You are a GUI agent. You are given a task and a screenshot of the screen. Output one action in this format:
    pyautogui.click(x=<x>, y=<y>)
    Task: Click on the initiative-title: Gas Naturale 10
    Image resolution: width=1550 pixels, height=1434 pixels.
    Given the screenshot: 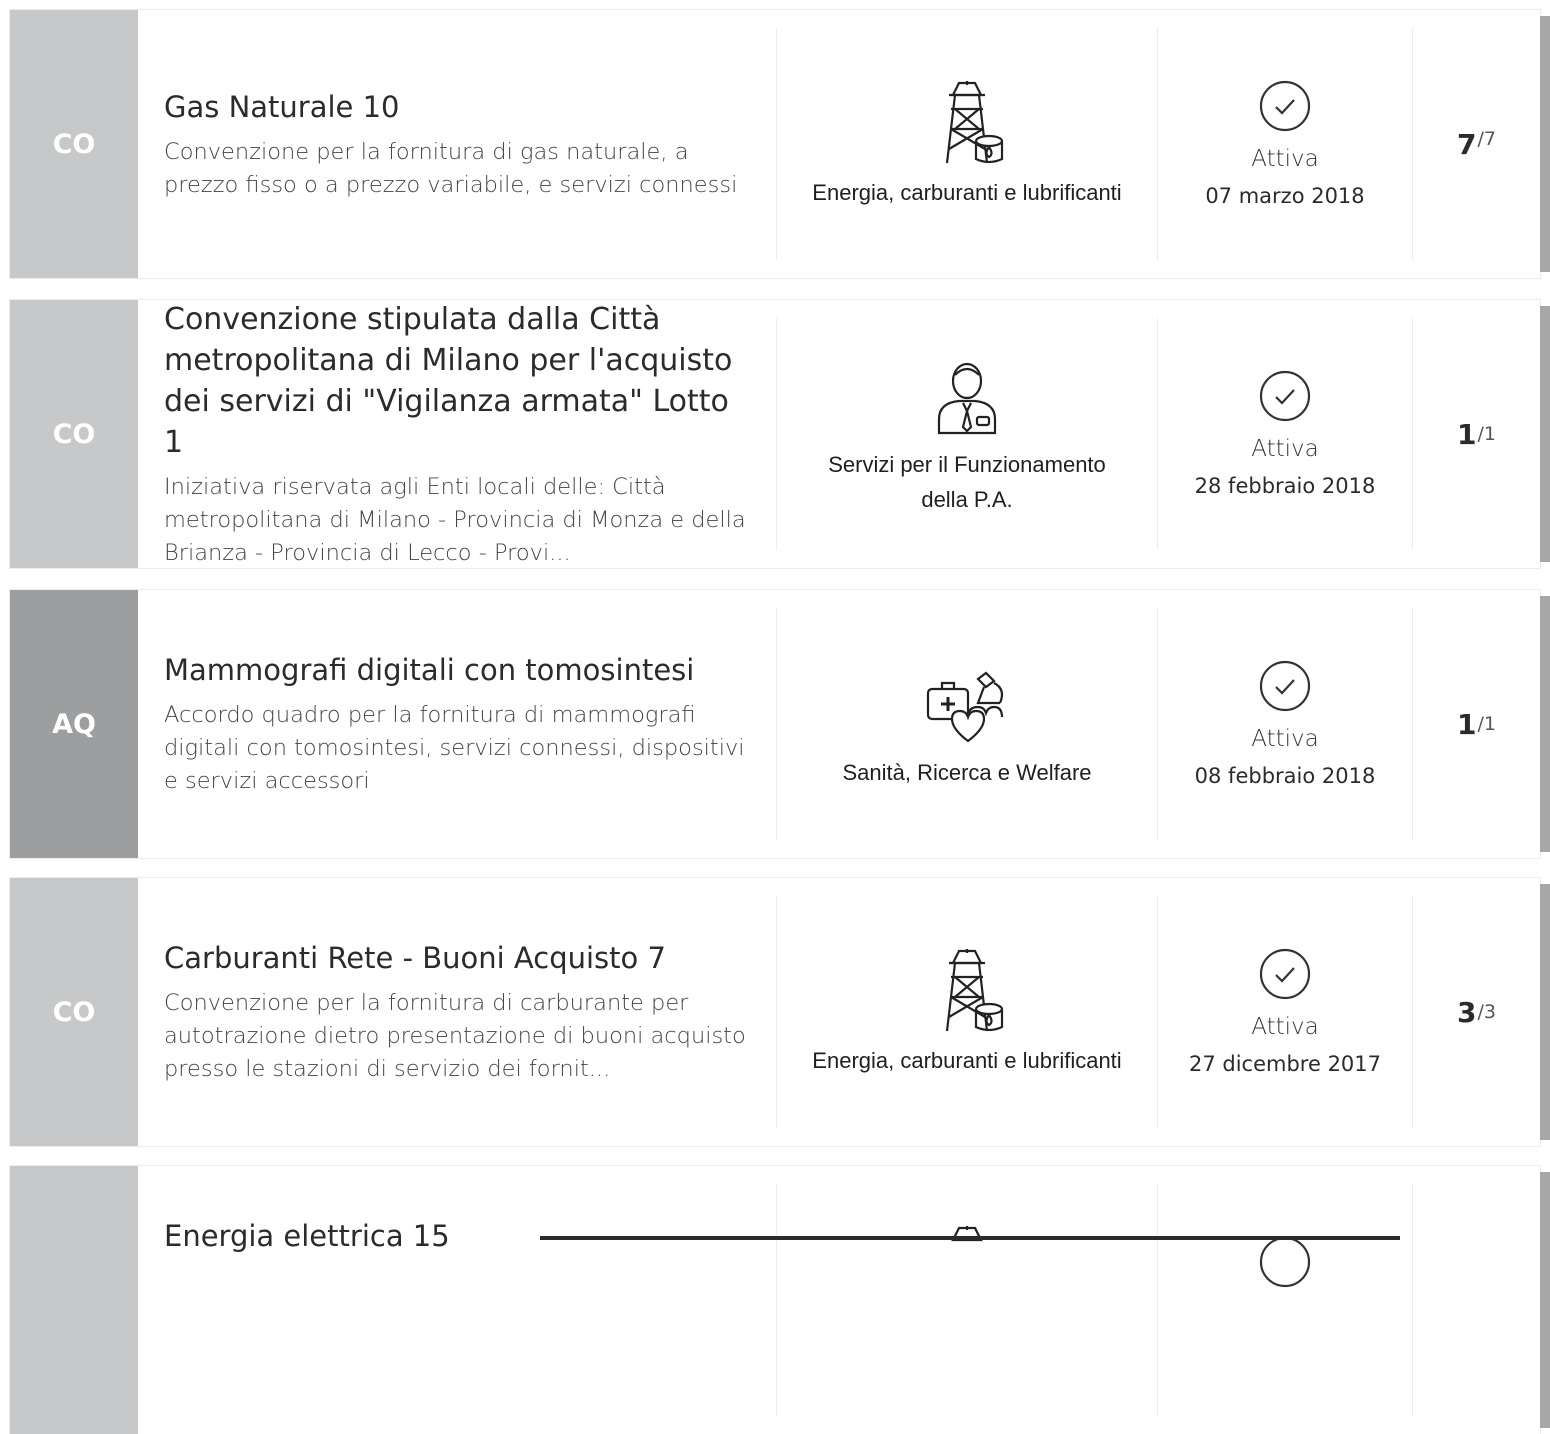 What is the action you would take?
    pyautogui.click(x=457, y=107)
    